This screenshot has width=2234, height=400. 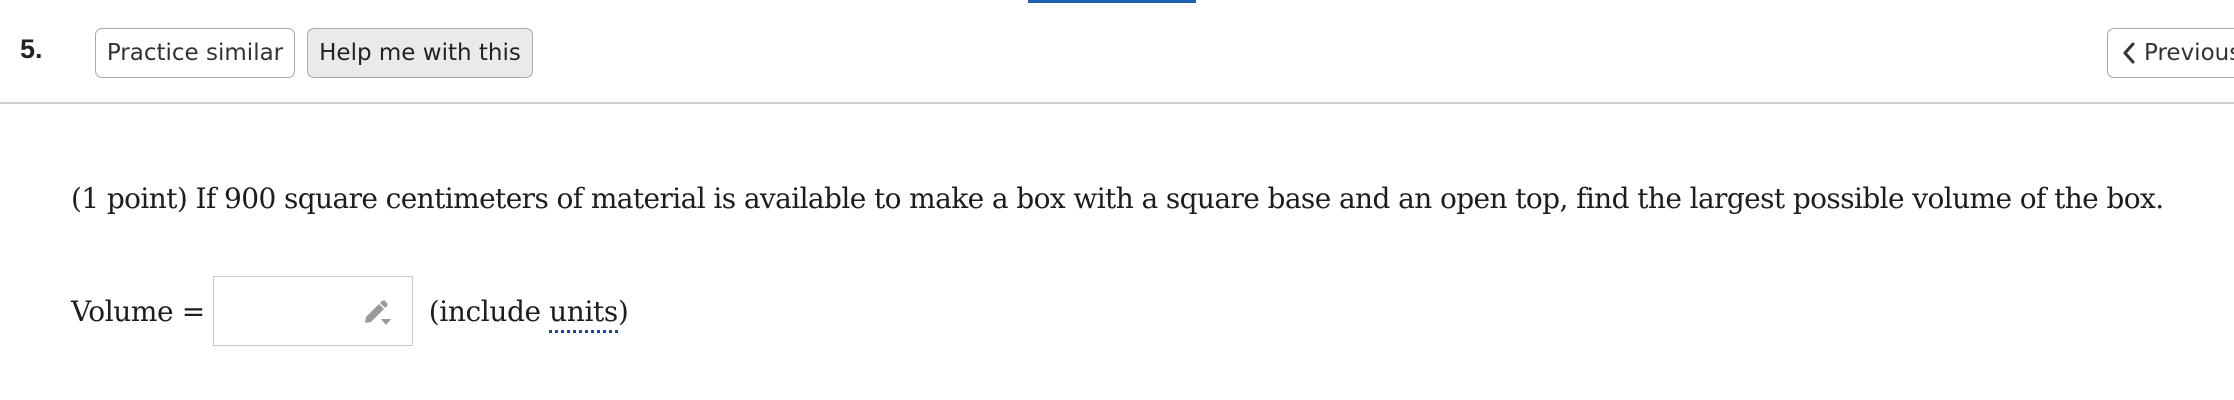 What do you see at coordinates (298, 310) in the screenshot?
I see `volume-input` at bounding box center [298, 310].